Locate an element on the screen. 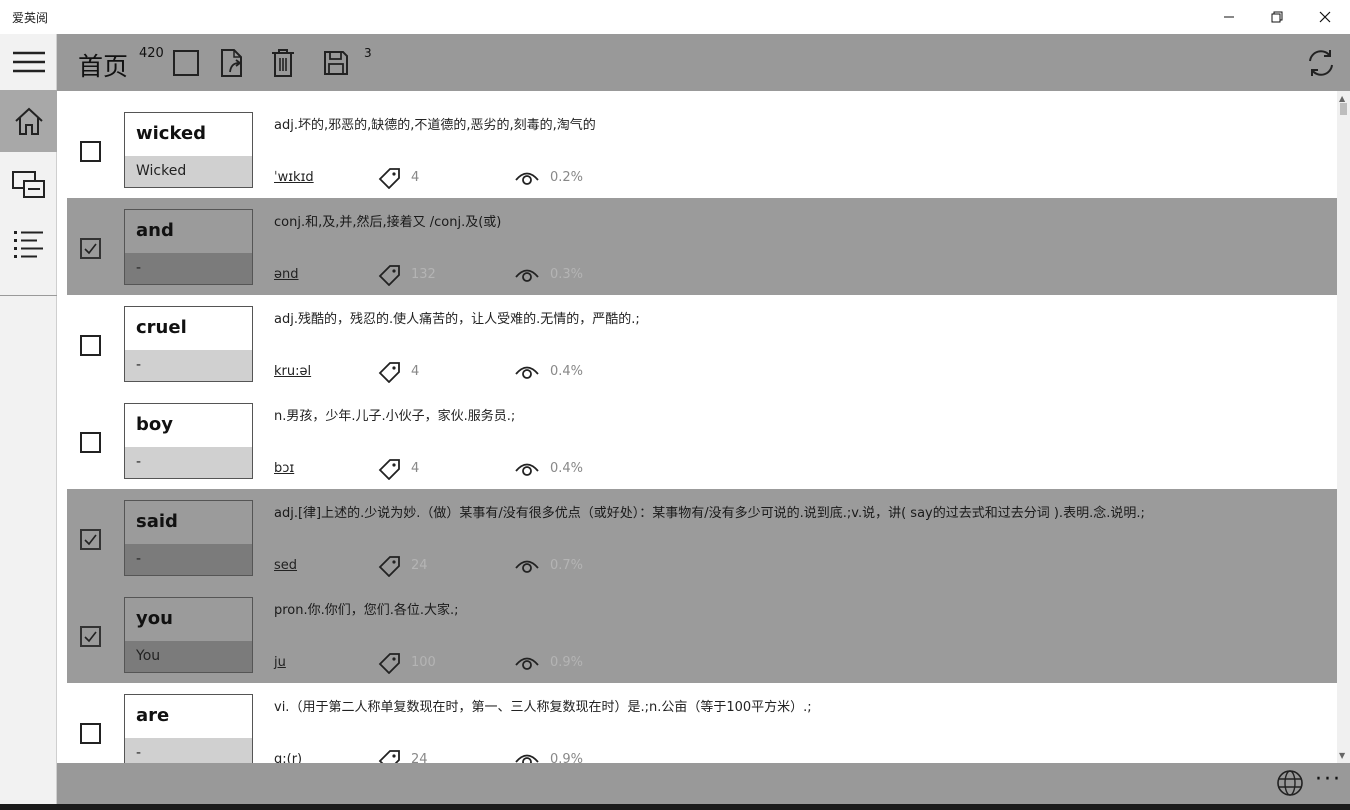 This screenshot has height=810, width=1350. page-title: 首页 is located at coordinates (103, 66).